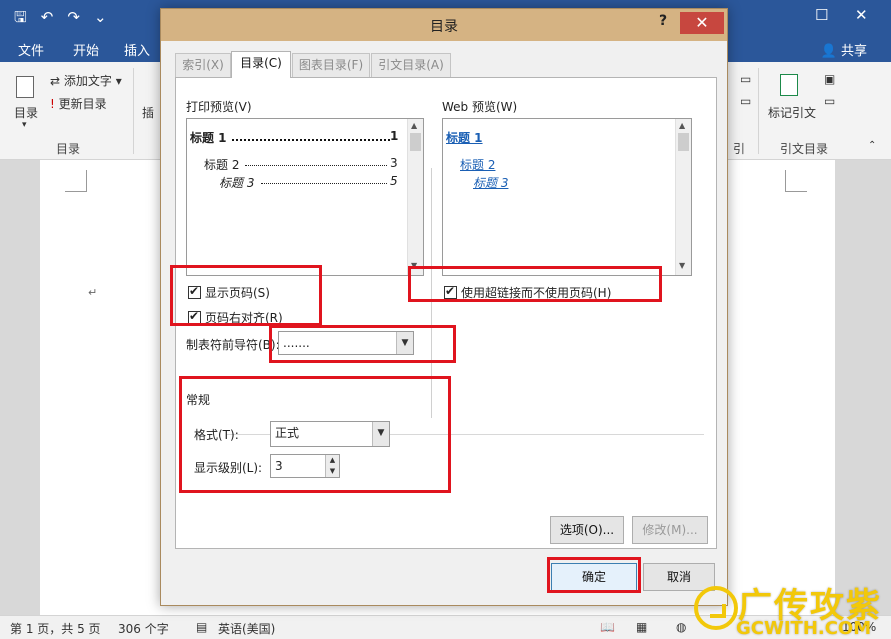 Image resolution: width=891 pixels, height=639 pixels. What do you see at coordinates (641, 627) in the screenshot?
I see `print-layout-icon: ▦` at bounding box center [641, 627].